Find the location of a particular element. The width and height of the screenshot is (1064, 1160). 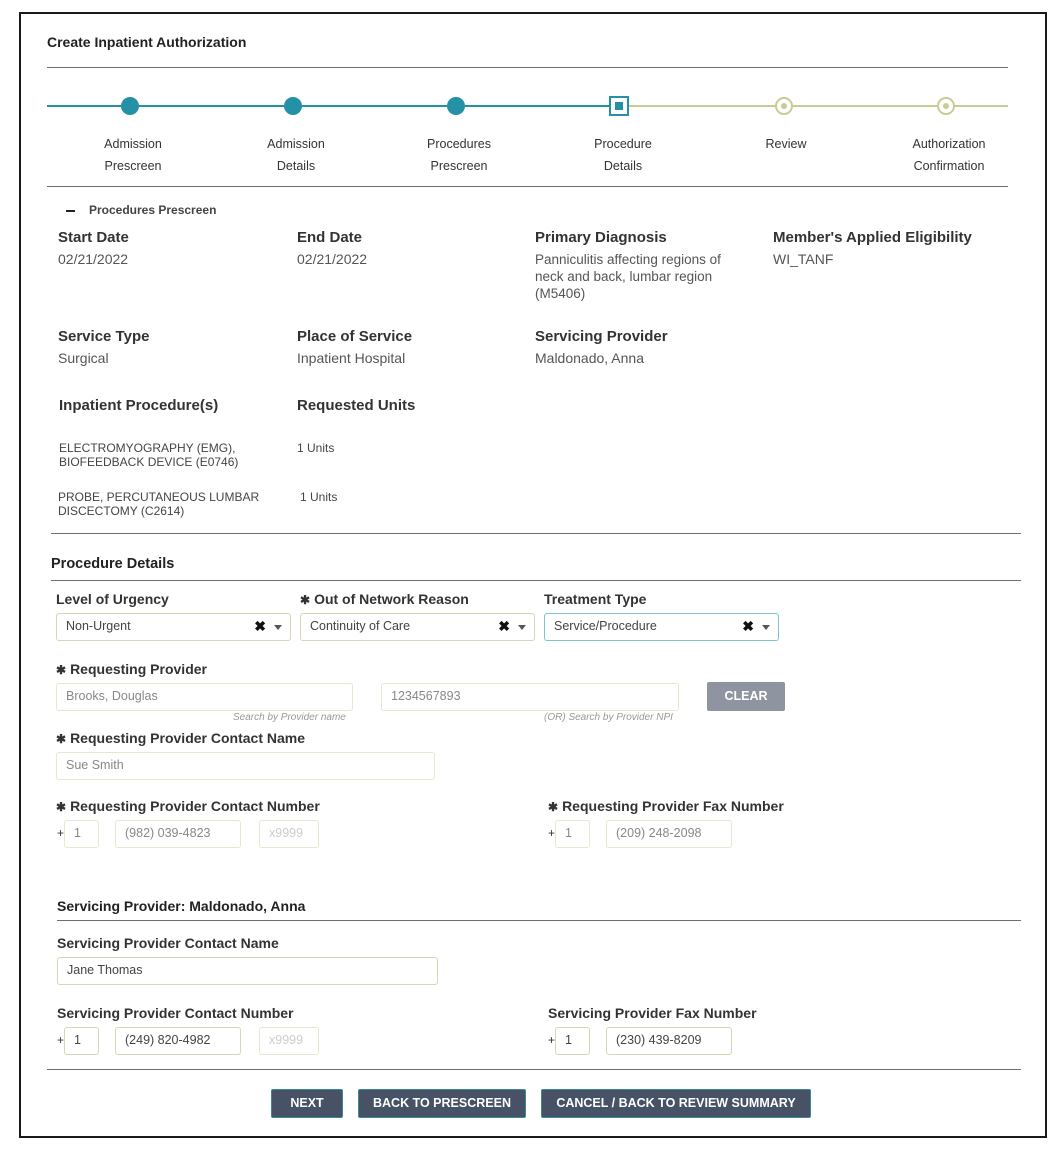

servicing-phone-input: (249) 820-4982 is located at coordinates (178, 1041).